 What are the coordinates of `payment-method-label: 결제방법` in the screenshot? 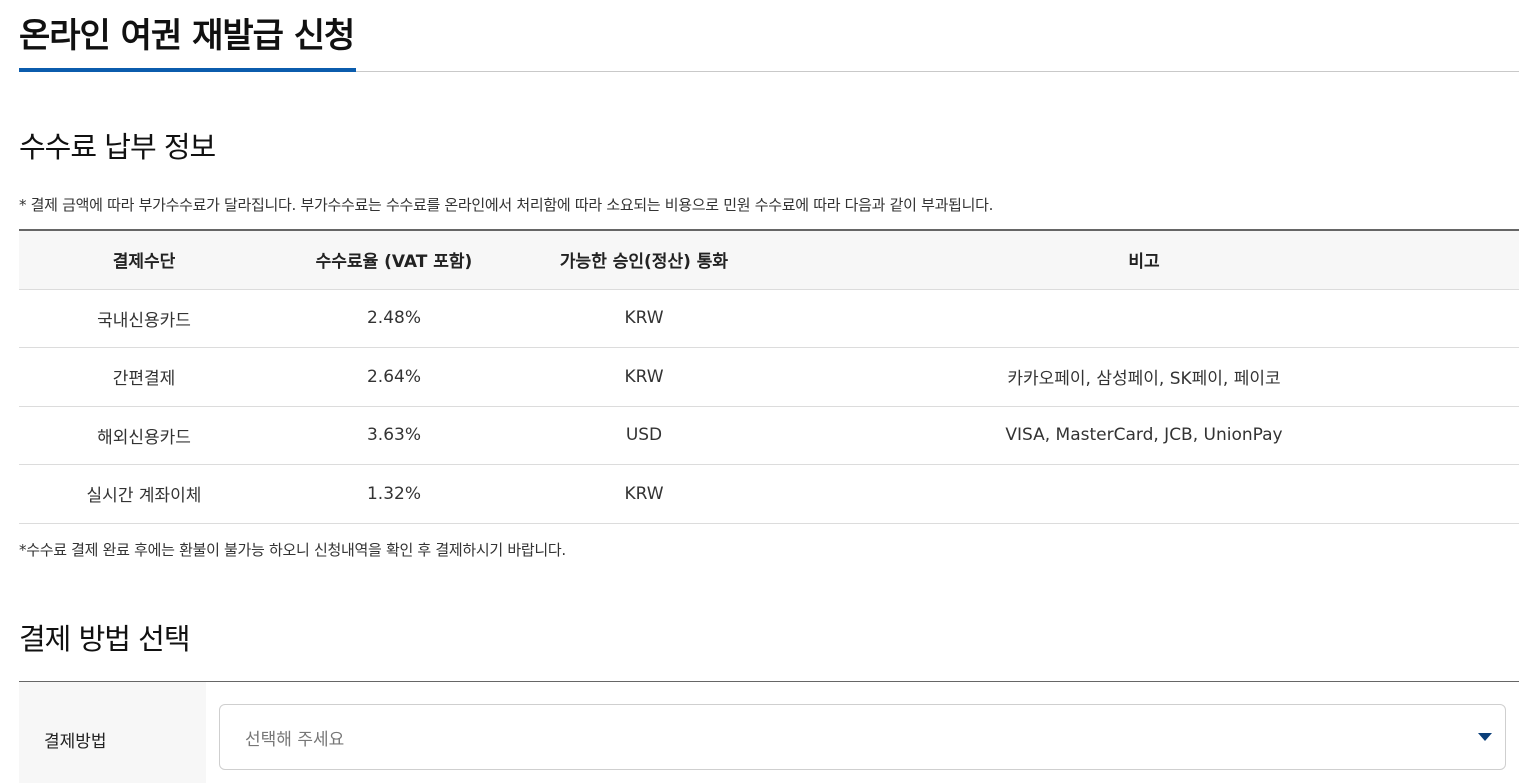 It's located at (112, 732).